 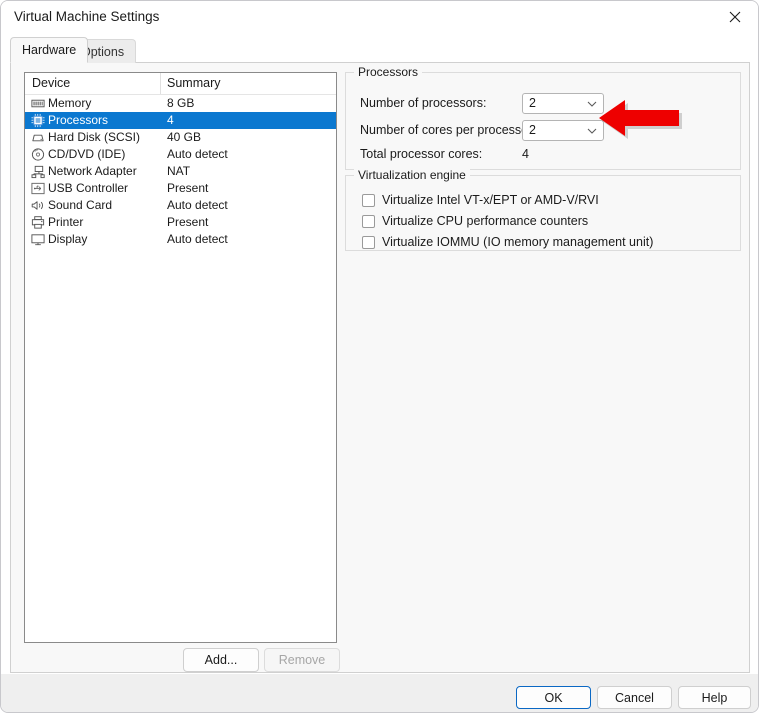 I want to click on usb-controller-icon, so click(x=38, y=188).